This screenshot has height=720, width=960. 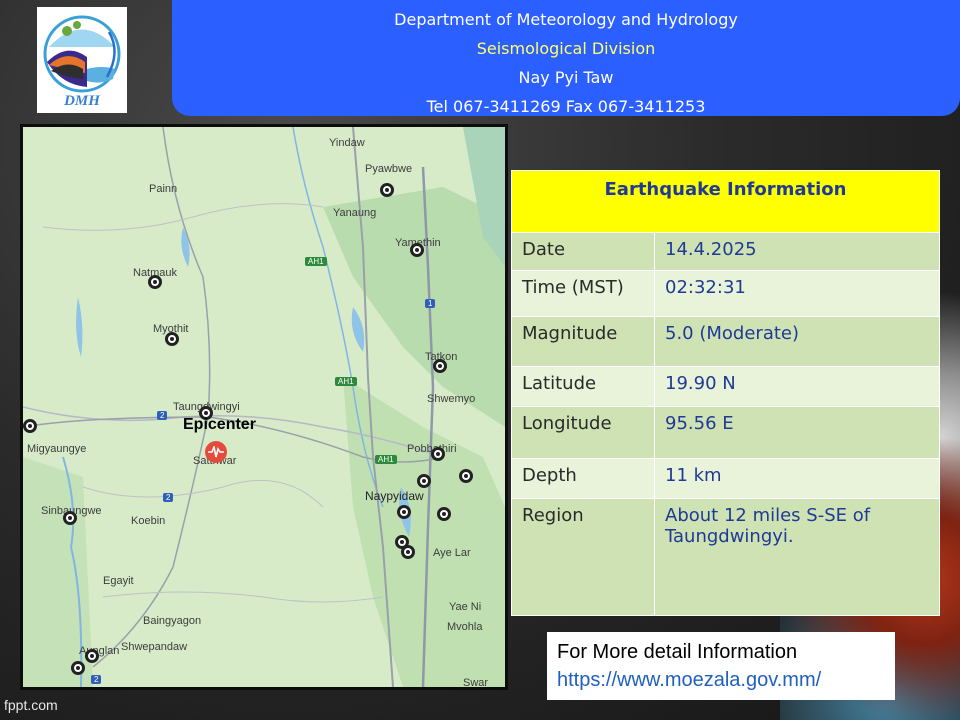 What do you see at coordinates (476, 682) in the screenshot?
I see `place-swar: Swar` at bounding box center [476, 682].